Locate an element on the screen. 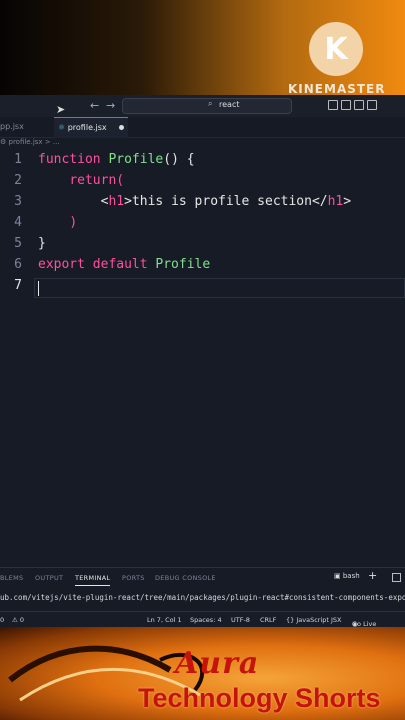 Image resolution: width=405 pixels, height=720 pixels. editor-tabs: pp.jsx ⚛ profile.jsx is located at coordinates (202, 127).